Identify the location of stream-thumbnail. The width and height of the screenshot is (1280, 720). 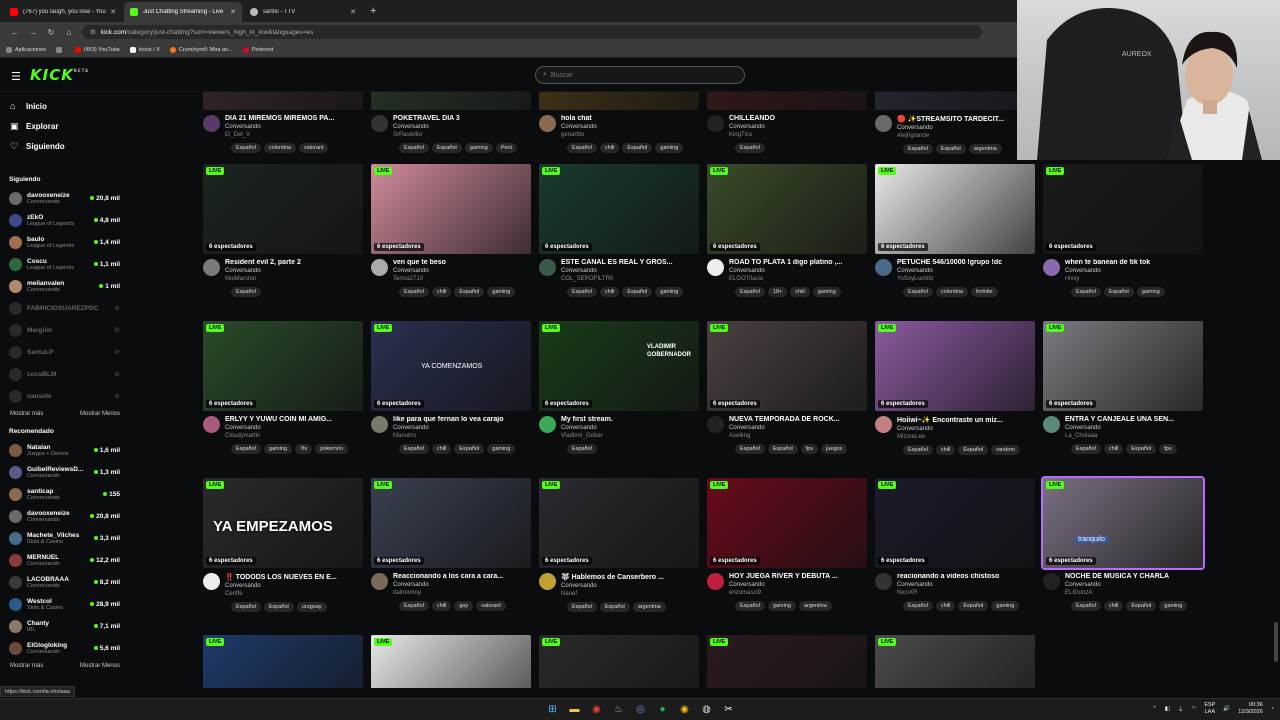
(451, 101).